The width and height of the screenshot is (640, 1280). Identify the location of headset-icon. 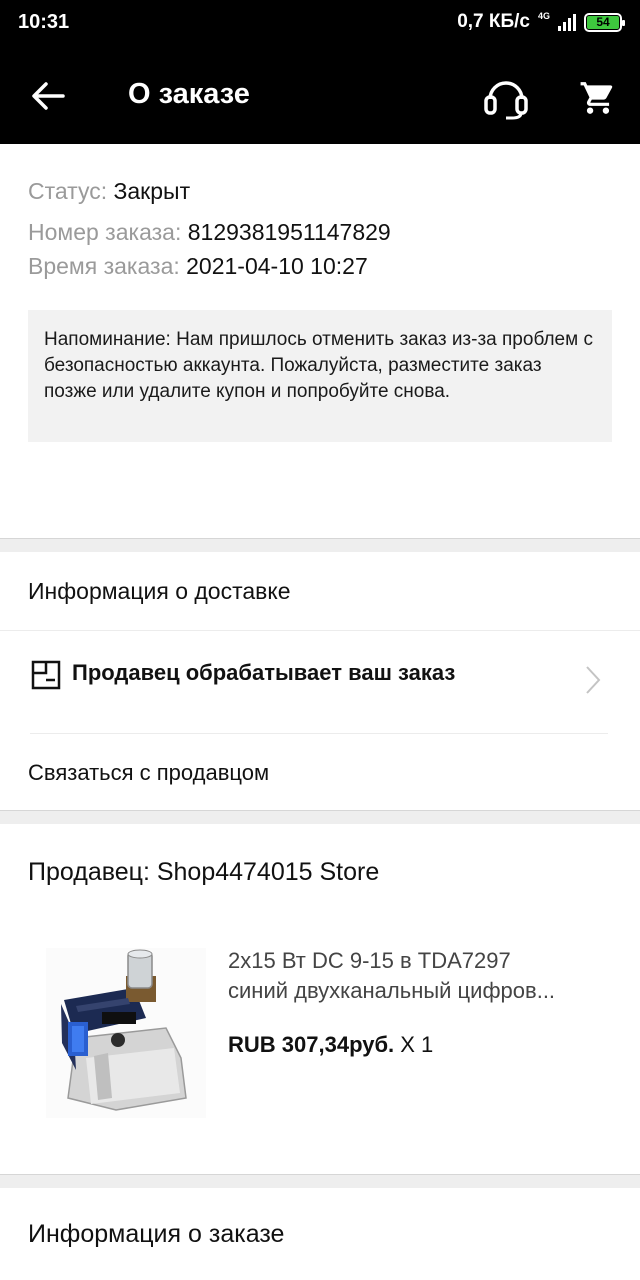
(506, 100).